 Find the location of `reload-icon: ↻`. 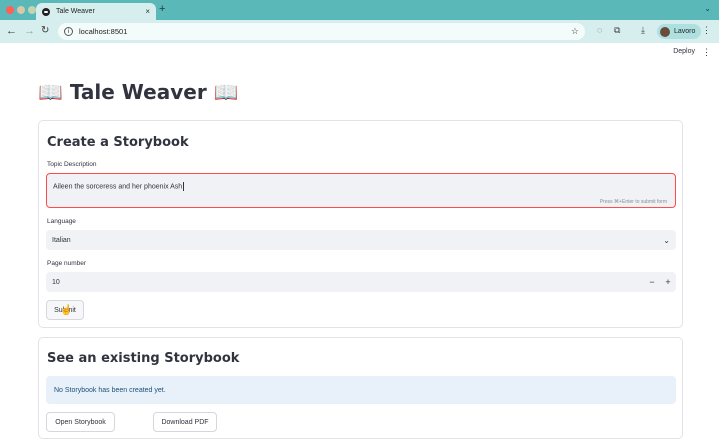

reload-icon: ↻ is located at coordinates (45, 31).